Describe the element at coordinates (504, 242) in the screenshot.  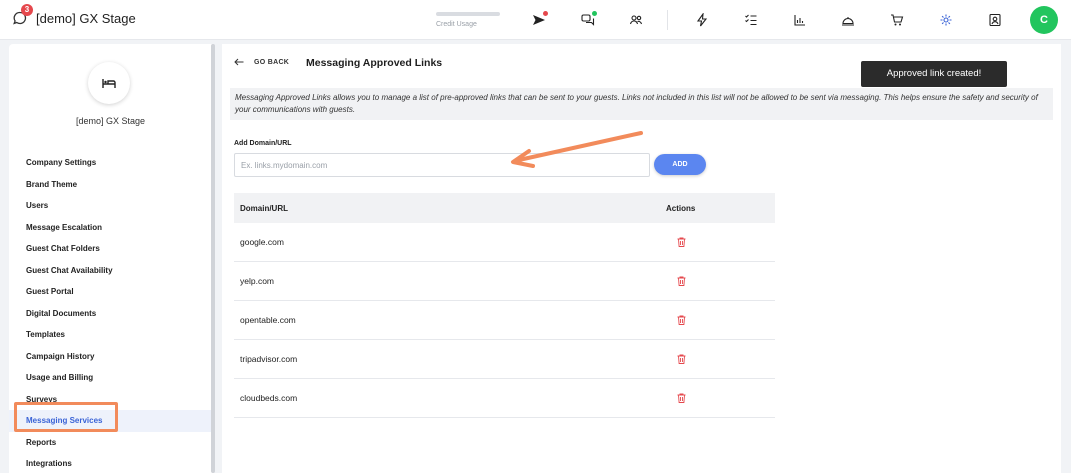
I see `table-row: google.com` at that location.